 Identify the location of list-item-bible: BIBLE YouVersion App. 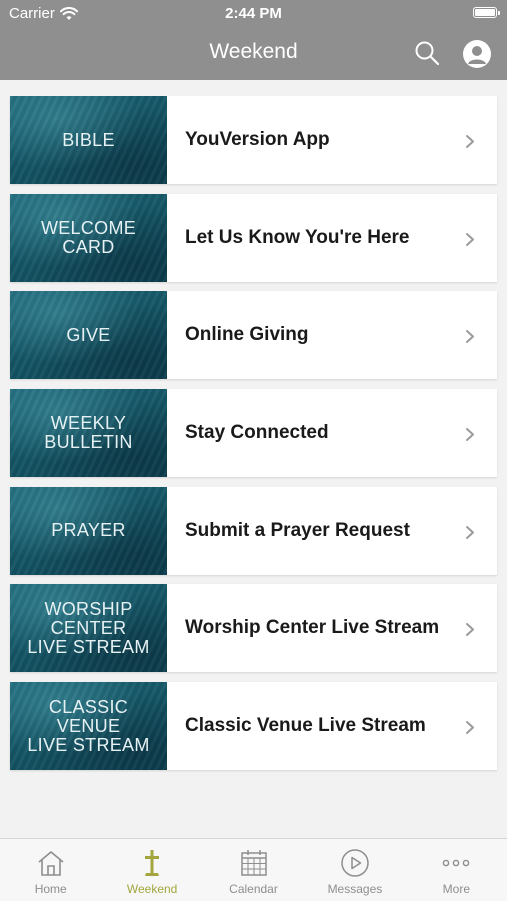
(253, 140).